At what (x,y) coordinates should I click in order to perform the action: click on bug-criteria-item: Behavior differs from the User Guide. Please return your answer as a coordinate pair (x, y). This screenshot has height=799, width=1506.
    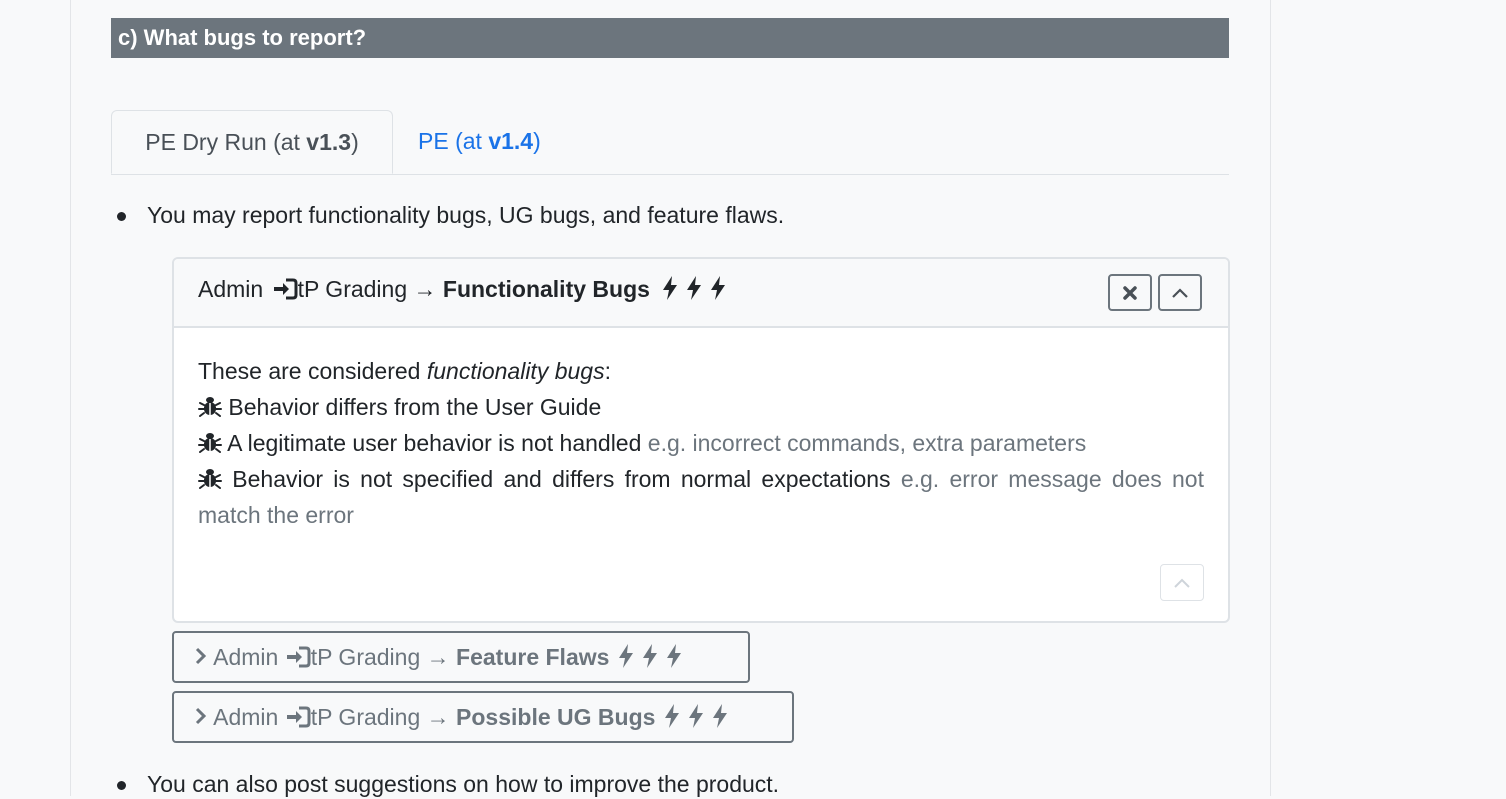
    Looking at the image, I should click on (701, 407).